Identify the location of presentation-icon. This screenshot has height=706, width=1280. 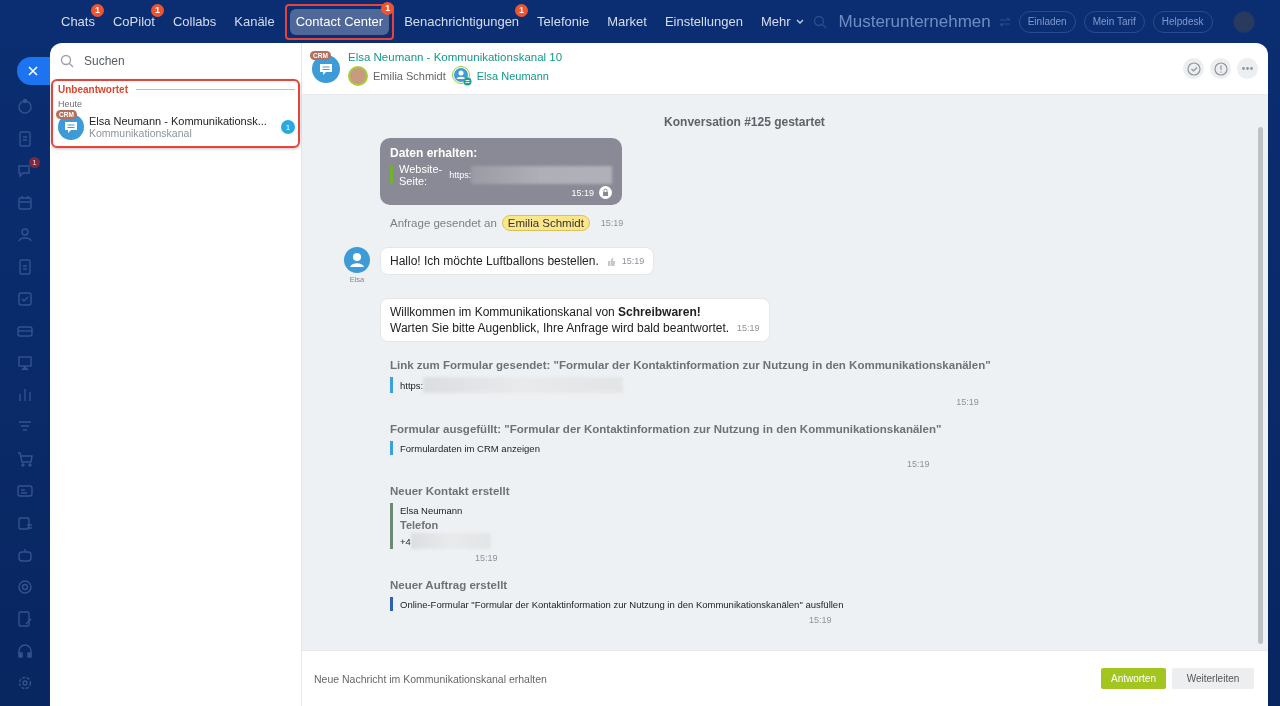
(25, 363).